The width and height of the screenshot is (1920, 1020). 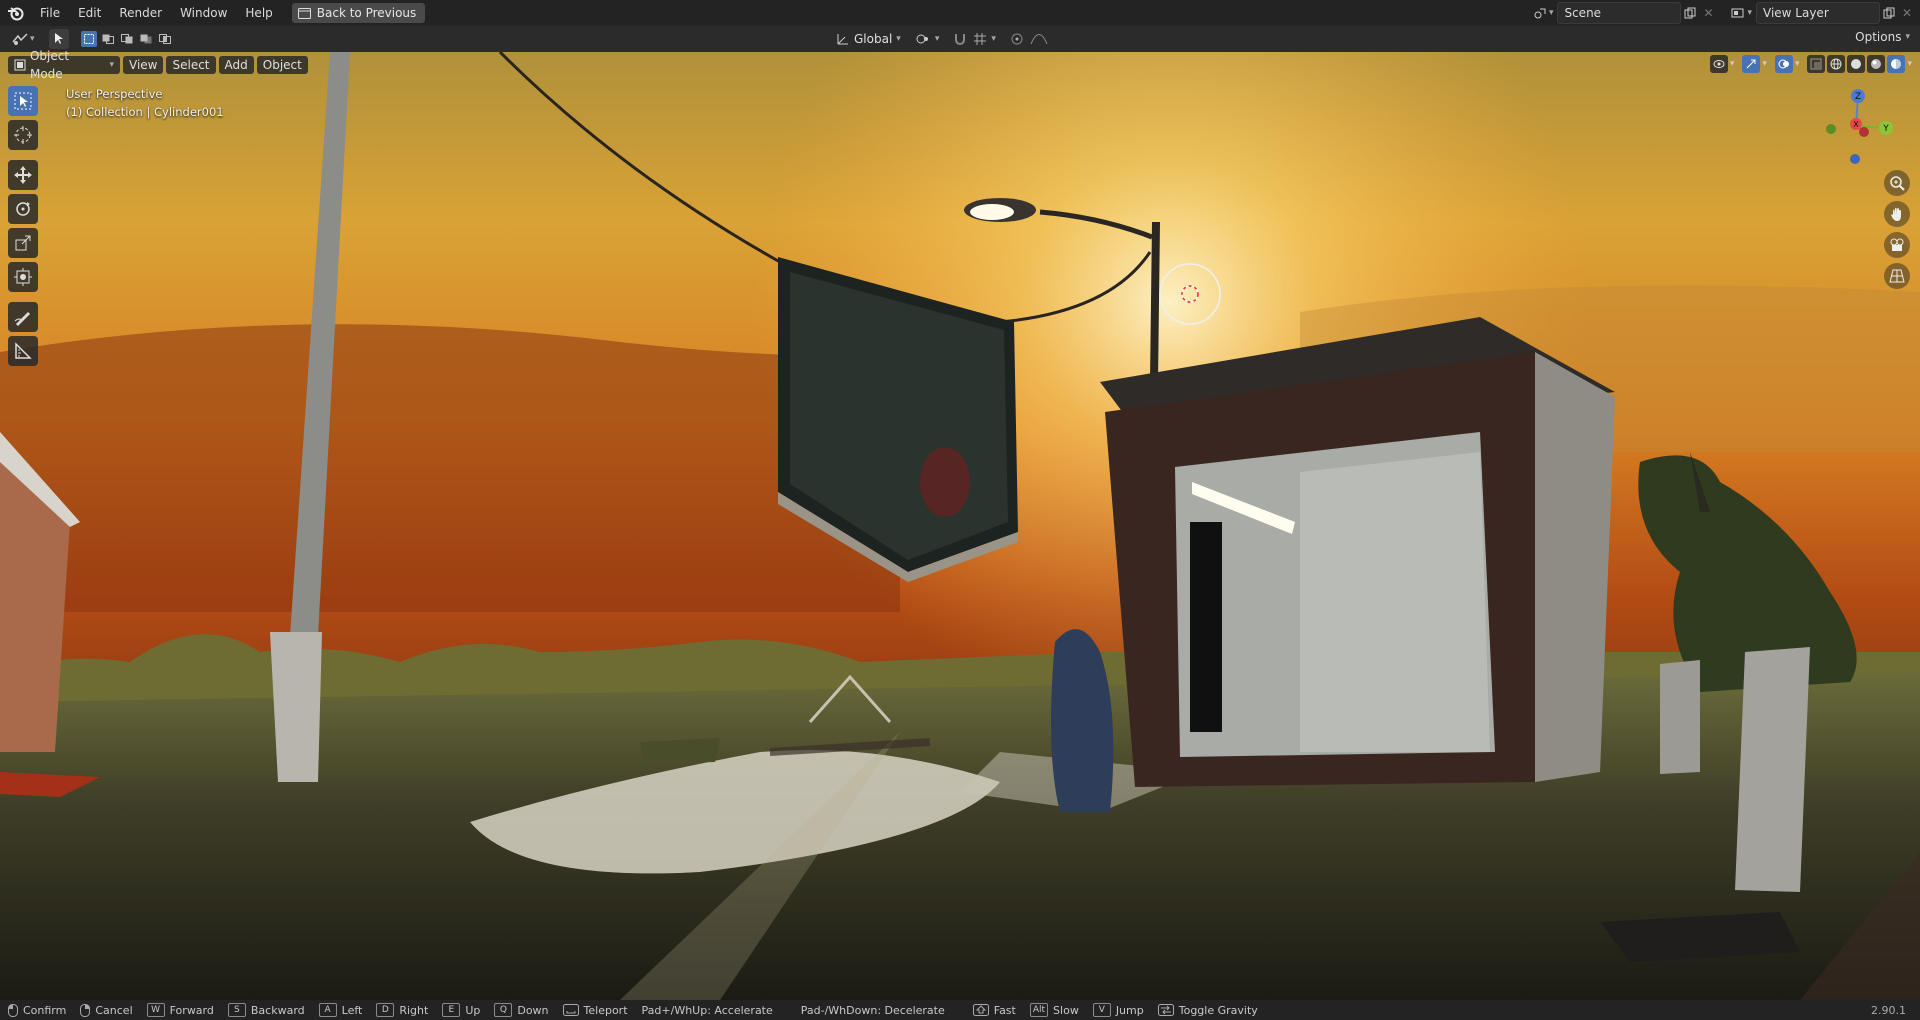 What do you see at coordinates (1855, 159) in the screenshot?
I see `gizmo-neg-z` at bounding box center [1855, 159].